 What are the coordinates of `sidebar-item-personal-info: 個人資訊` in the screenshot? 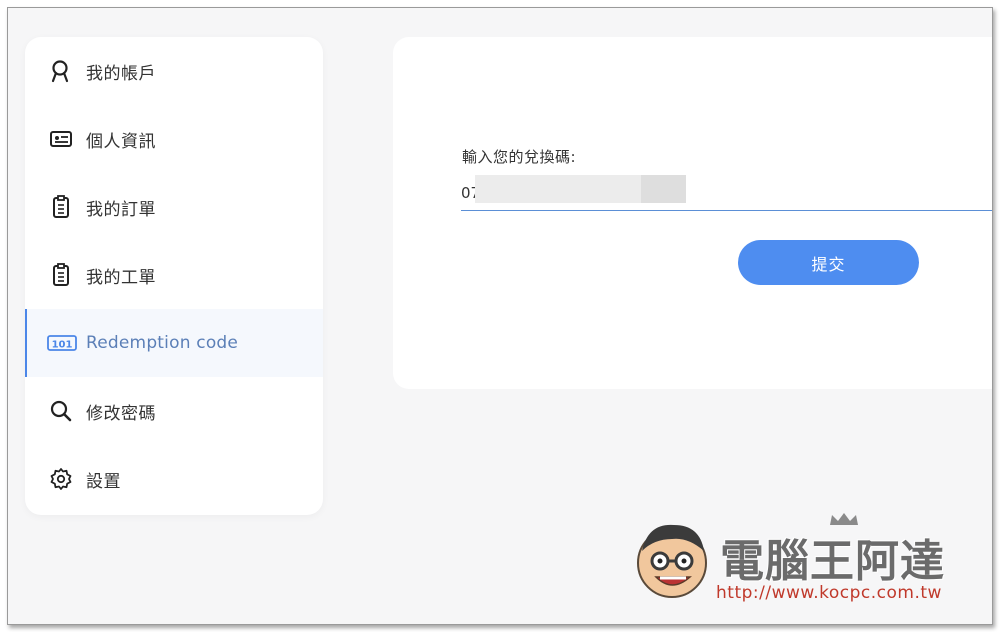 It's located at (174, 139).